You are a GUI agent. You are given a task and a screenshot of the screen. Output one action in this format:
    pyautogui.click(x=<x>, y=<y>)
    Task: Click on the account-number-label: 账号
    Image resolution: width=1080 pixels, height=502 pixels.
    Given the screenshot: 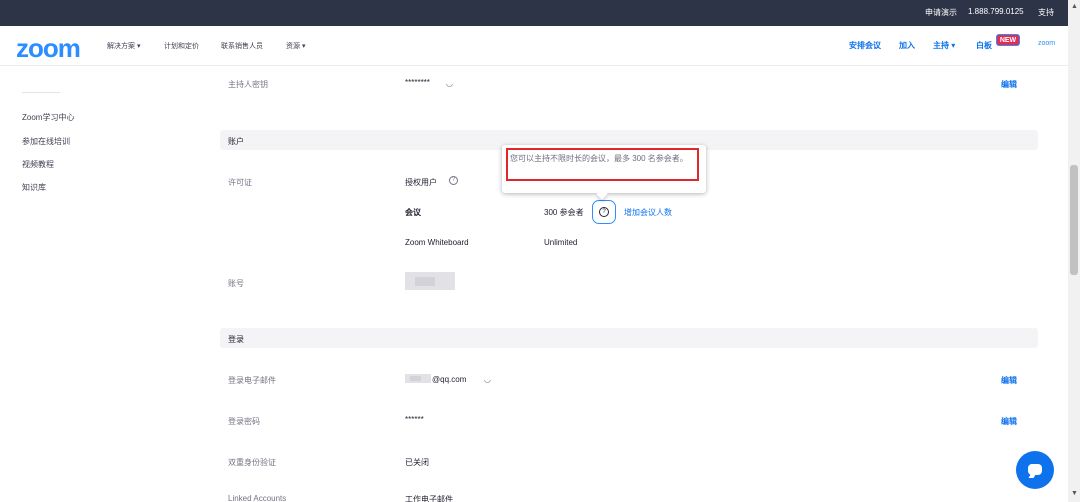 What is the action you would take?
    pyautogui.click(x=236, y=283)
    